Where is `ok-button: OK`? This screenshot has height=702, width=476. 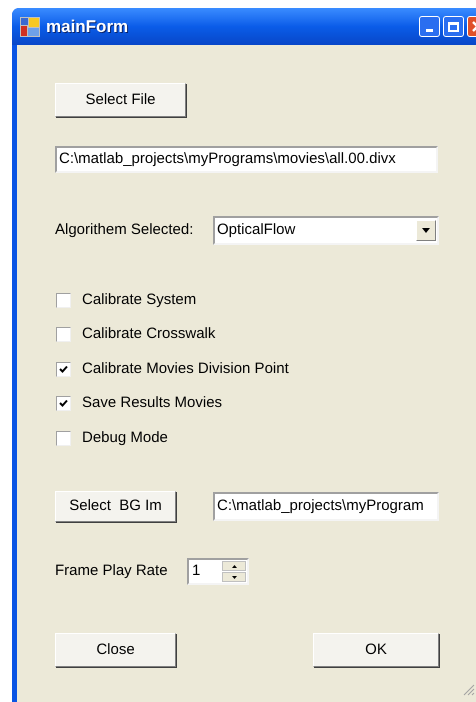
ok-button: OK is located at coordinates (376, 650).